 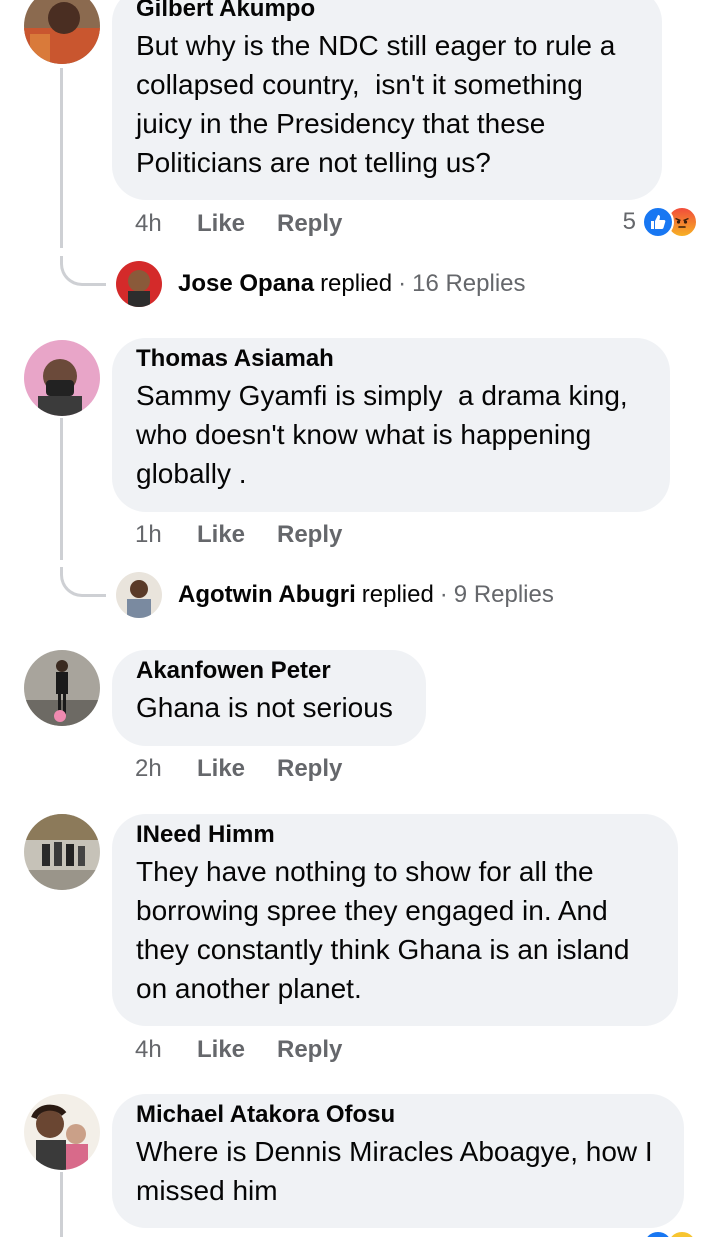 I want to click on comment-actions: 1h Like Reply, so click(x=238, y=535).